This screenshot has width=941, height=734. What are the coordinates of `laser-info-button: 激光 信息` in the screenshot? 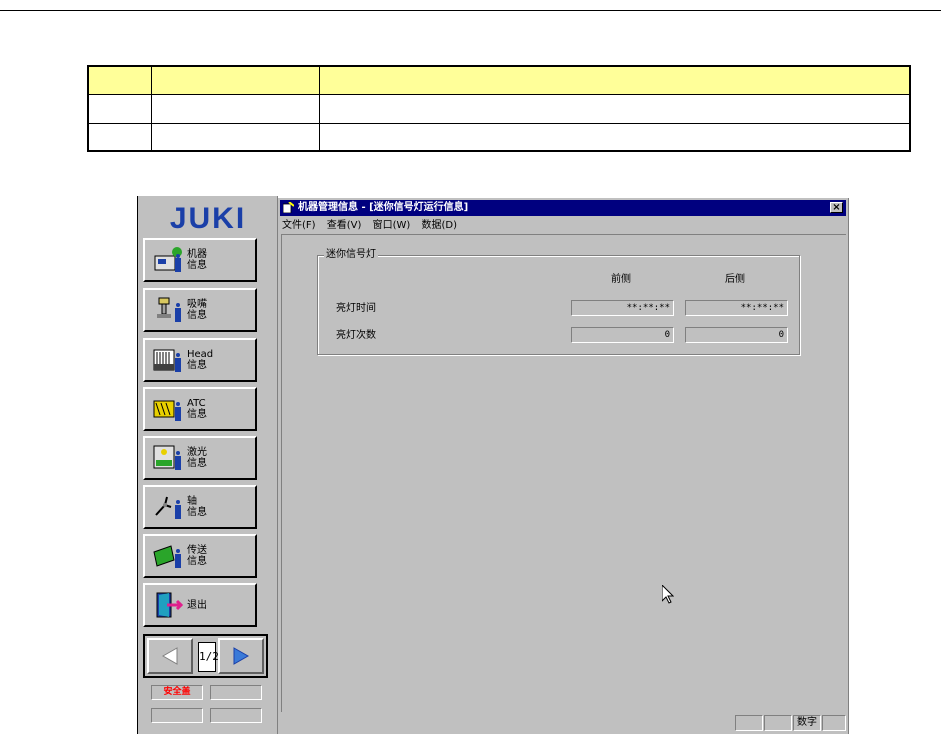 It's located at (200, 458).